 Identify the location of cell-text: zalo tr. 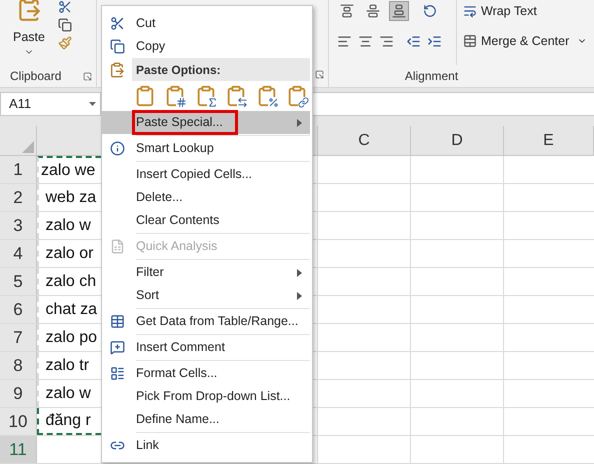
(67, 366).